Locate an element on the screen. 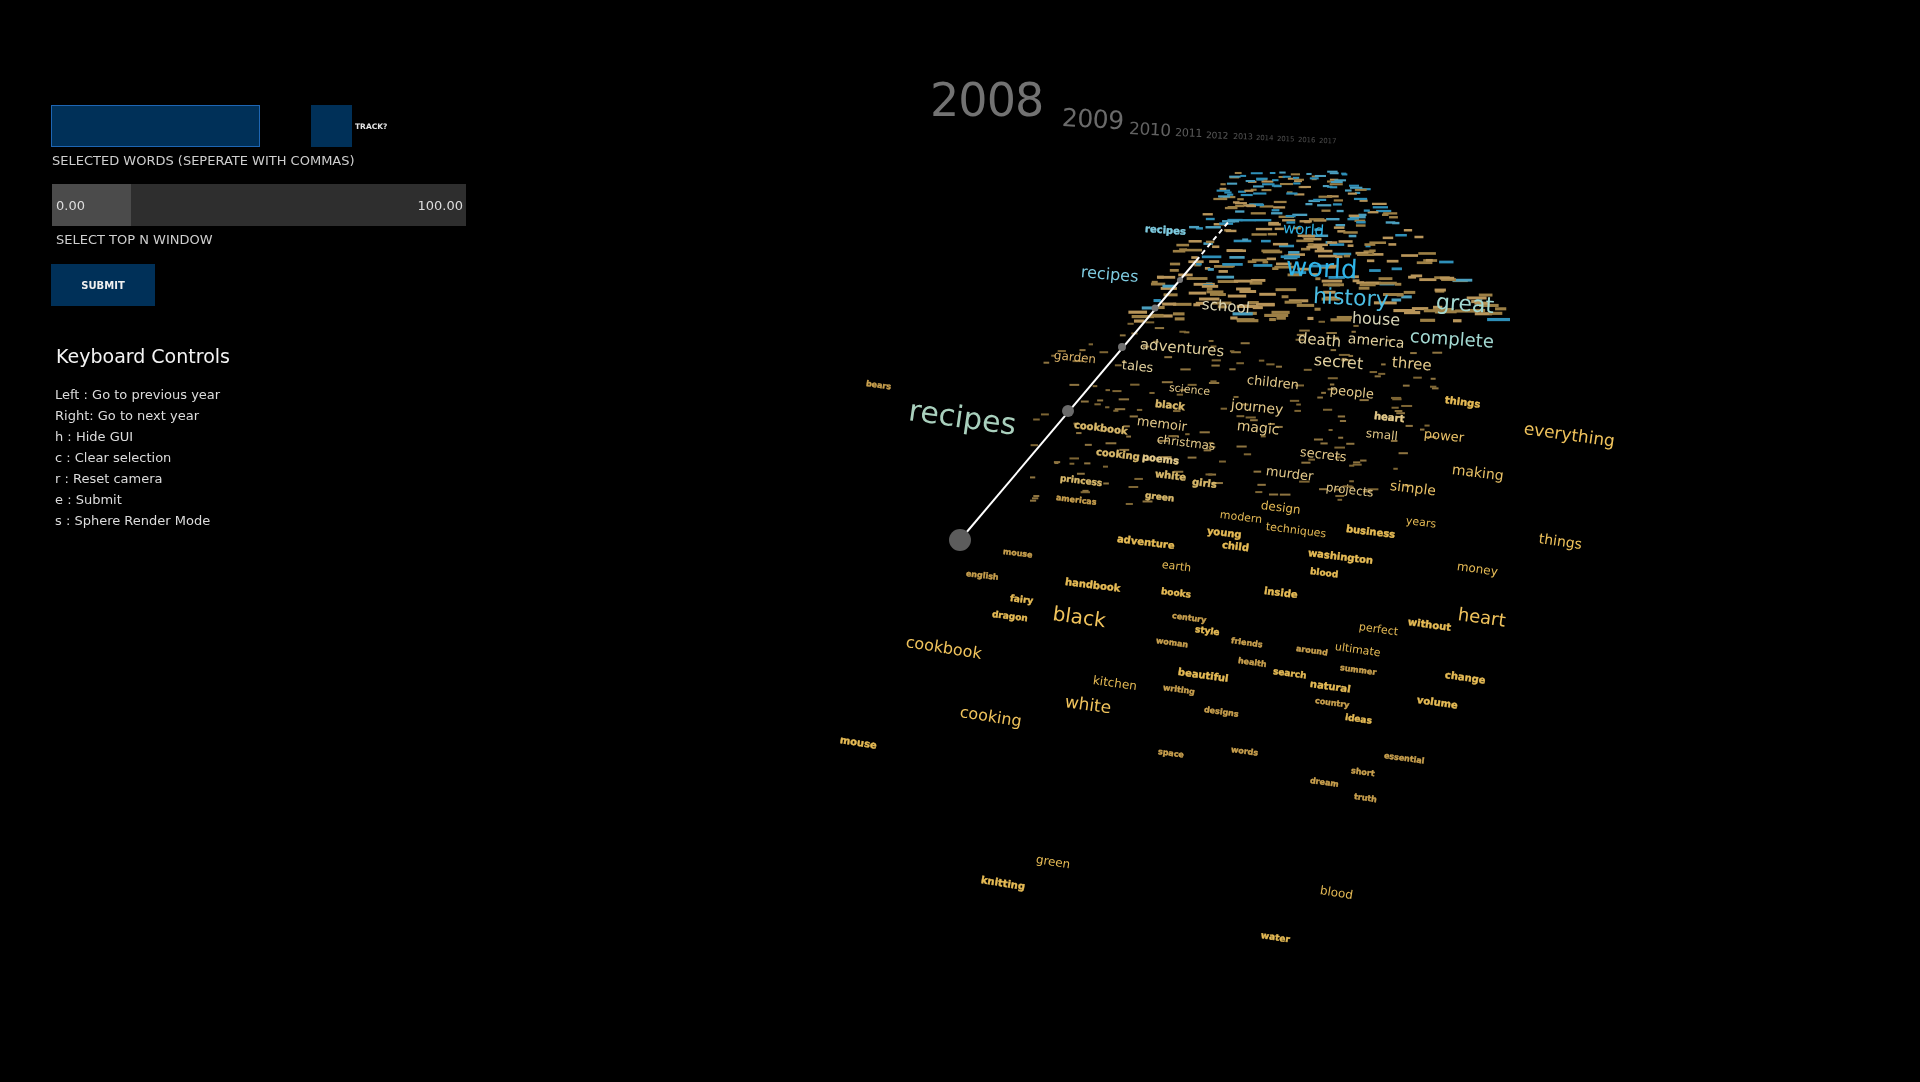 This screenshot has width=1920, height=1082. cloud-word: handbook is located at coordinates (1092, 585).